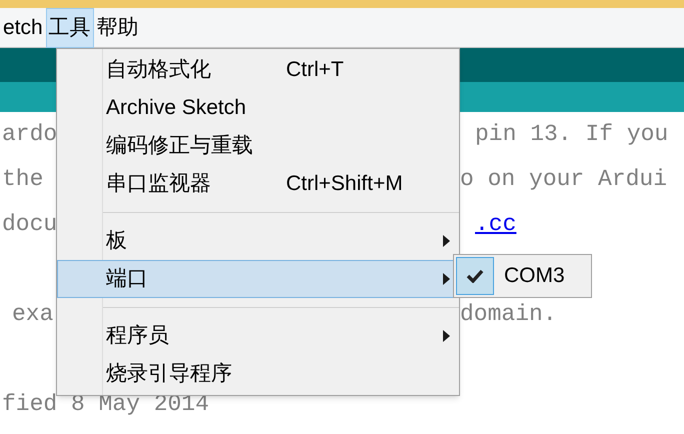 Image resolution: width=684 pixels, height=434 pixels. Describe the element at coordinates (258, 241) in the screenshot. I see `menu-item: 板` at that location.